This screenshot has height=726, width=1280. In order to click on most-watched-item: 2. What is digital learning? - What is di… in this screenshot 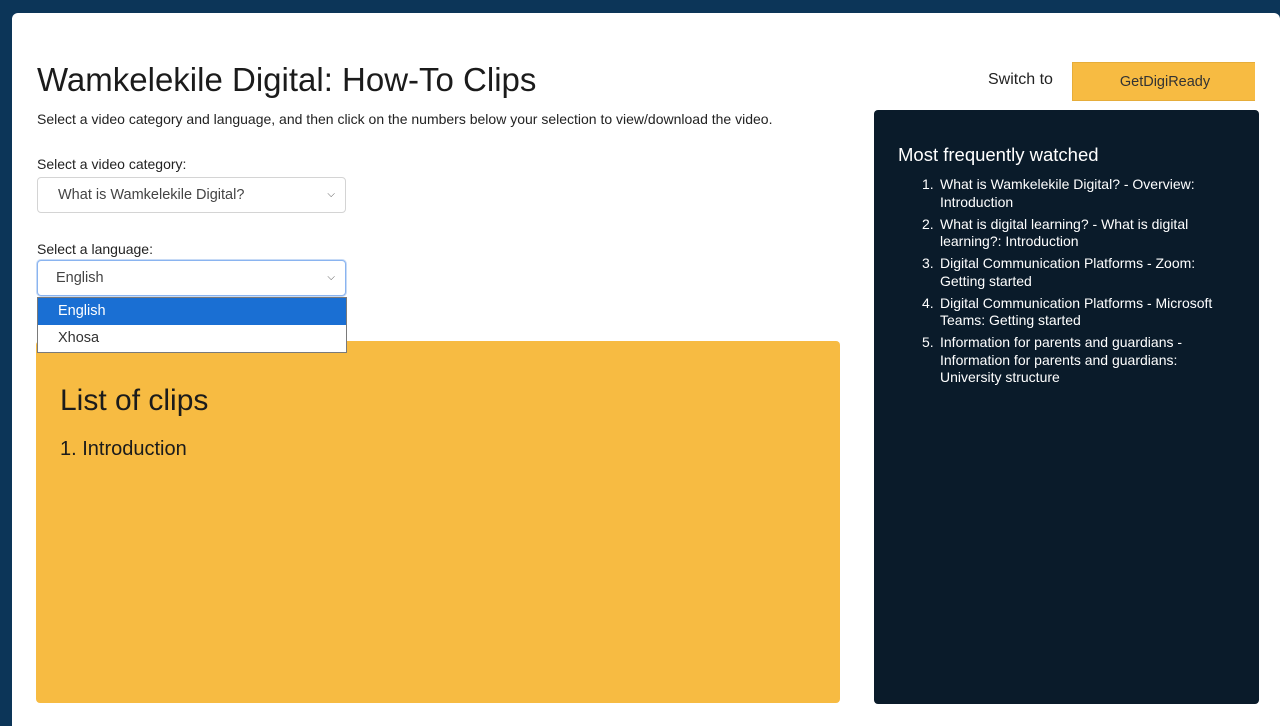, I will do `click(1079, 233)`.